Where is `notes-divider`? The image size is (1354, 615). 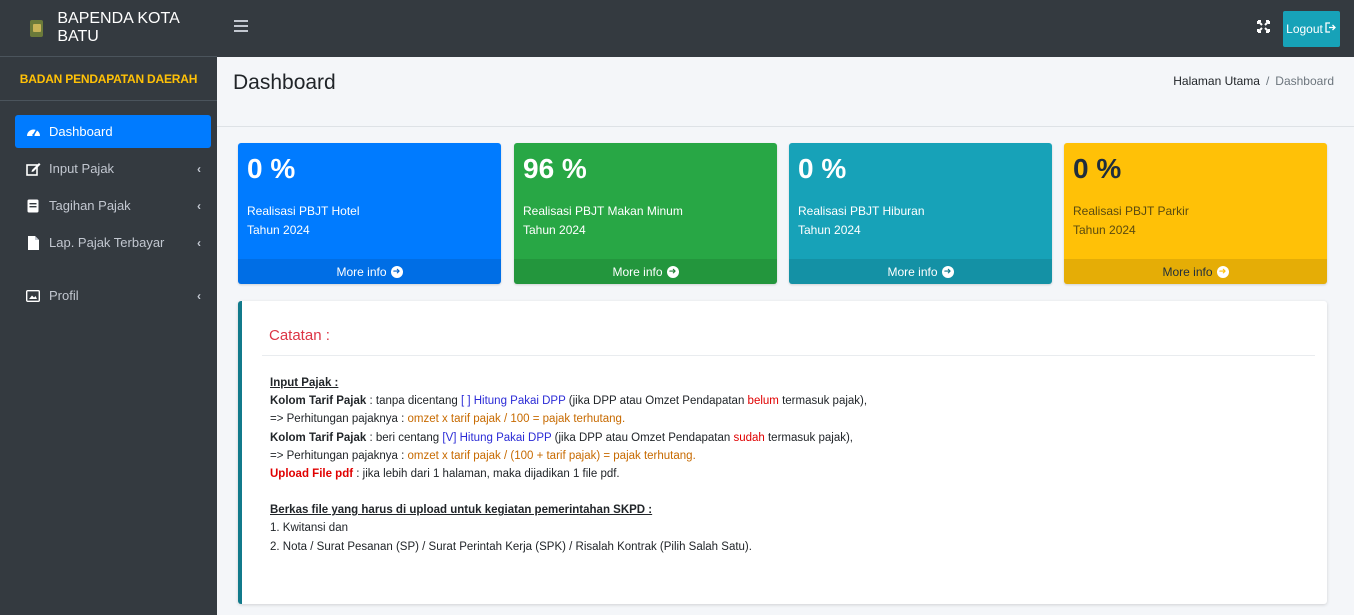
notes-divider is located at coordinates (788, 355).